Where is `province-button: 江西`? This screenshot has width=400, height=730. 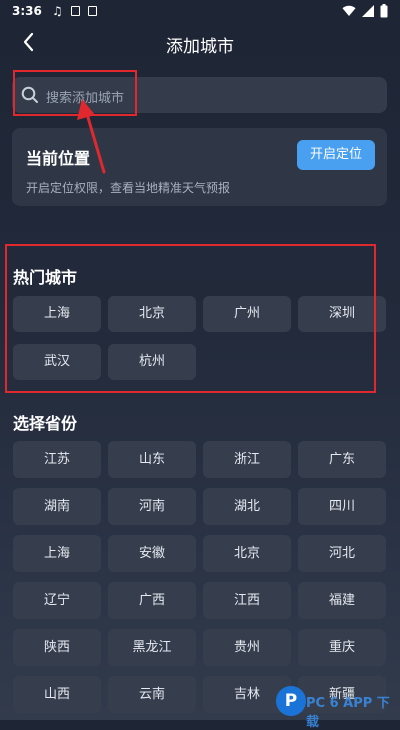
province-button: 江西 is located at coordinates (247, 600).